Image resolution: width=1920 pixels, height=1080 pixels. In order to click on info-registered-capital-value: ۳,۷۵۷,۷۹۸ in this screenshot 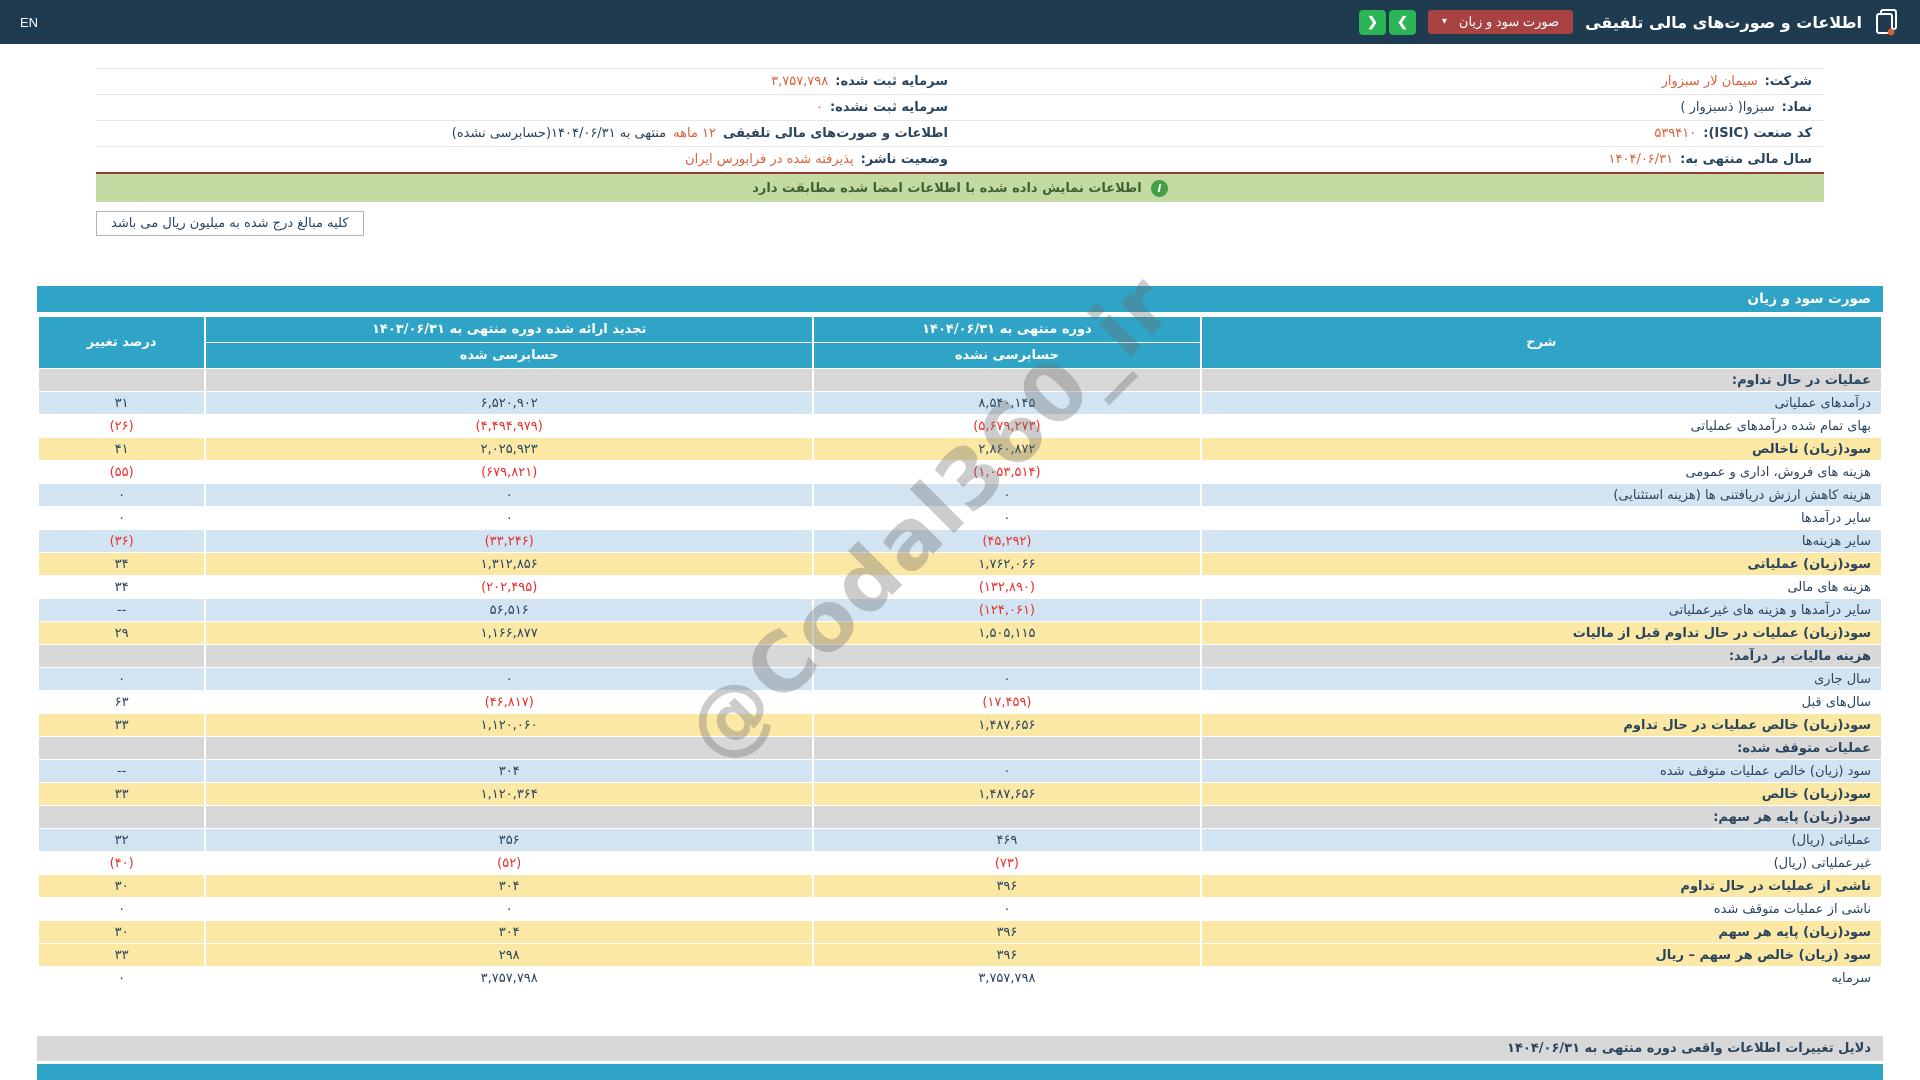, I will do `click(800, 81)`.